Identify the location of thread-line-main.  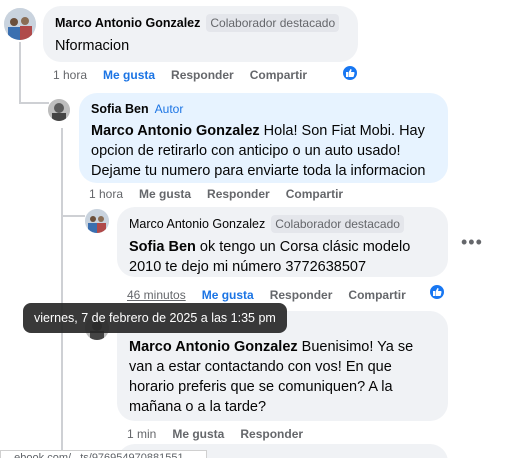
(20, 73).